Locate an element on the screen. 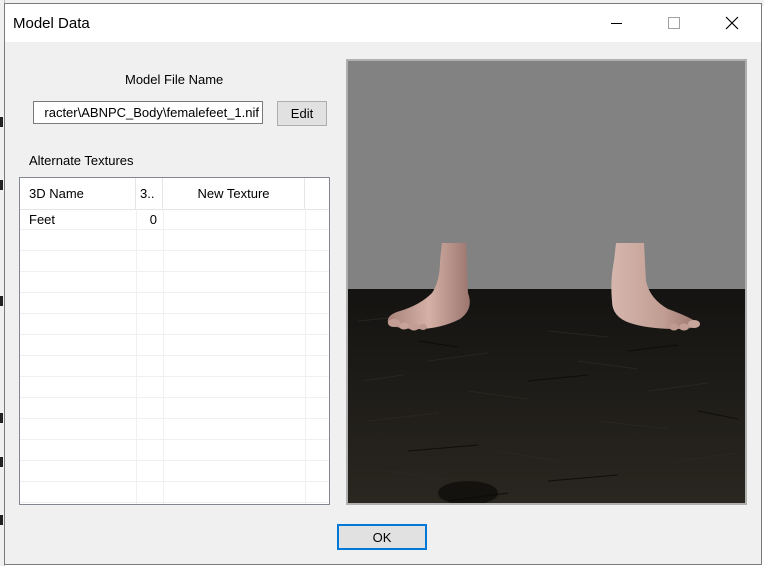  list-header: 3D Name 3.. New Texture is located at coordinates (174, 194).